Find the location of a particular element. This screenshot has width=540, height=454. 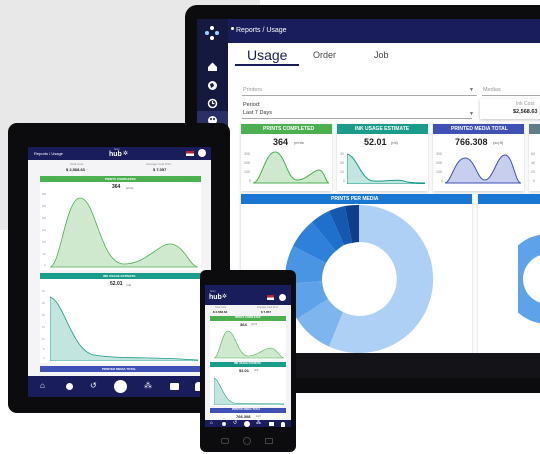

axis-tick: 40 is located at coordinates (533, 163).